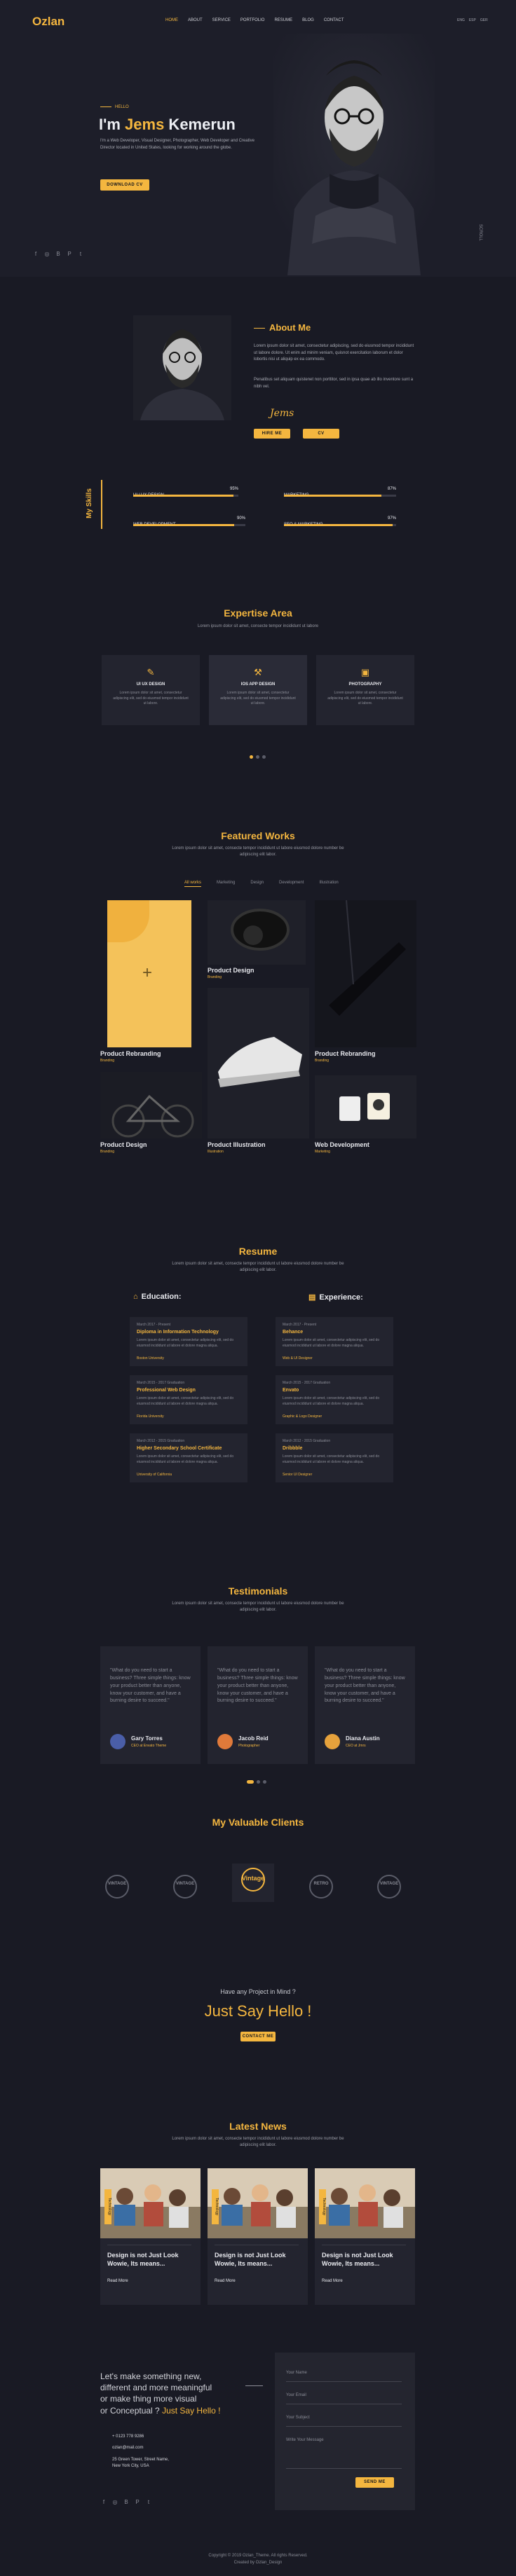  What do you see at coordinates (344, 2451) in the screenshot?
I see `form-field: Write Your Message` at bounding box center [344, 2451].